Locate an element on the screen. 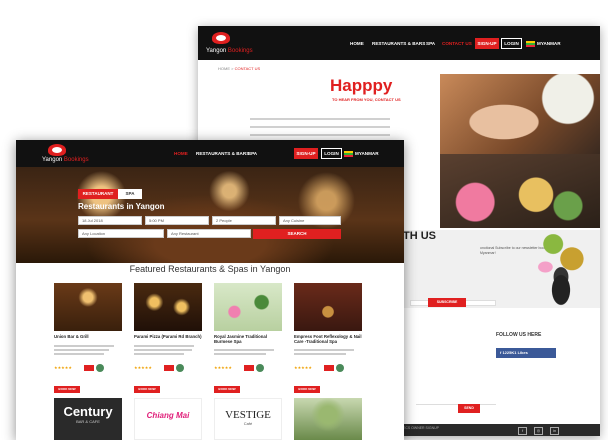  chiang-mai-brand: Chiang Mai is located at coordinates (168, 415).